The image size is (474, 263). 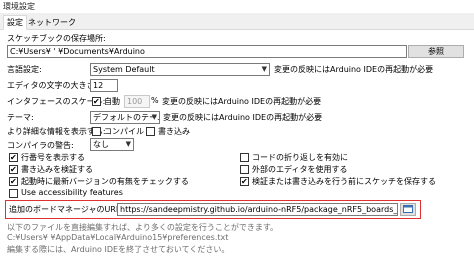 I want to click on code-folding-checkbox, so click(x=244, y=157).